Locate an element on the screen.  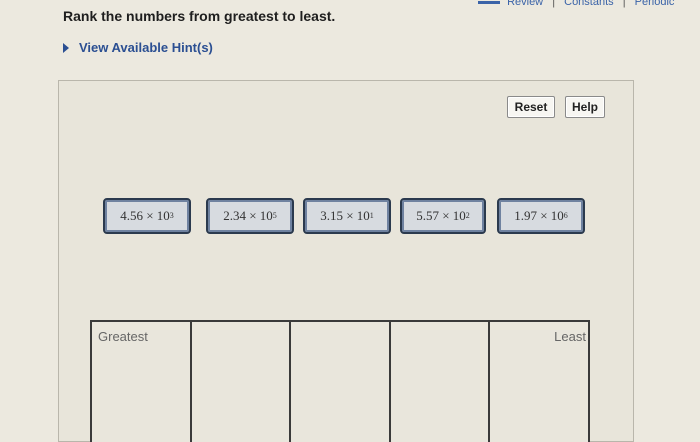
reset-button: Reset is located at coordinates (531, 107).